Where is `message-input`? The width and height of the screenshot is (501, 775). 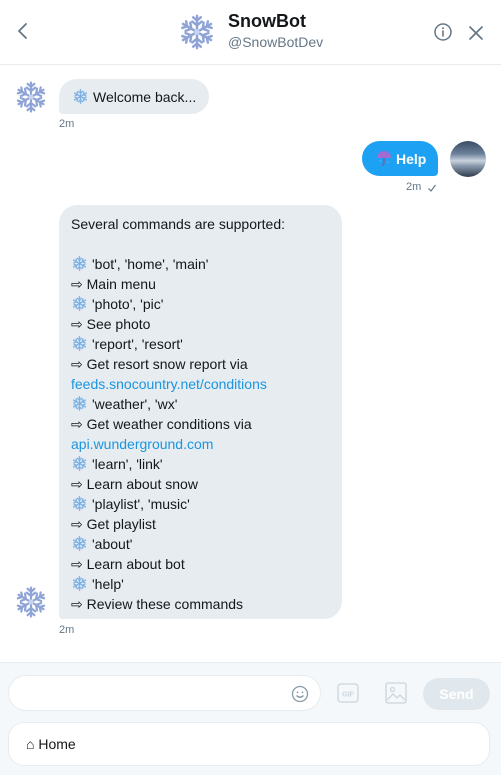 message-input is located at coordinates (164, 693).